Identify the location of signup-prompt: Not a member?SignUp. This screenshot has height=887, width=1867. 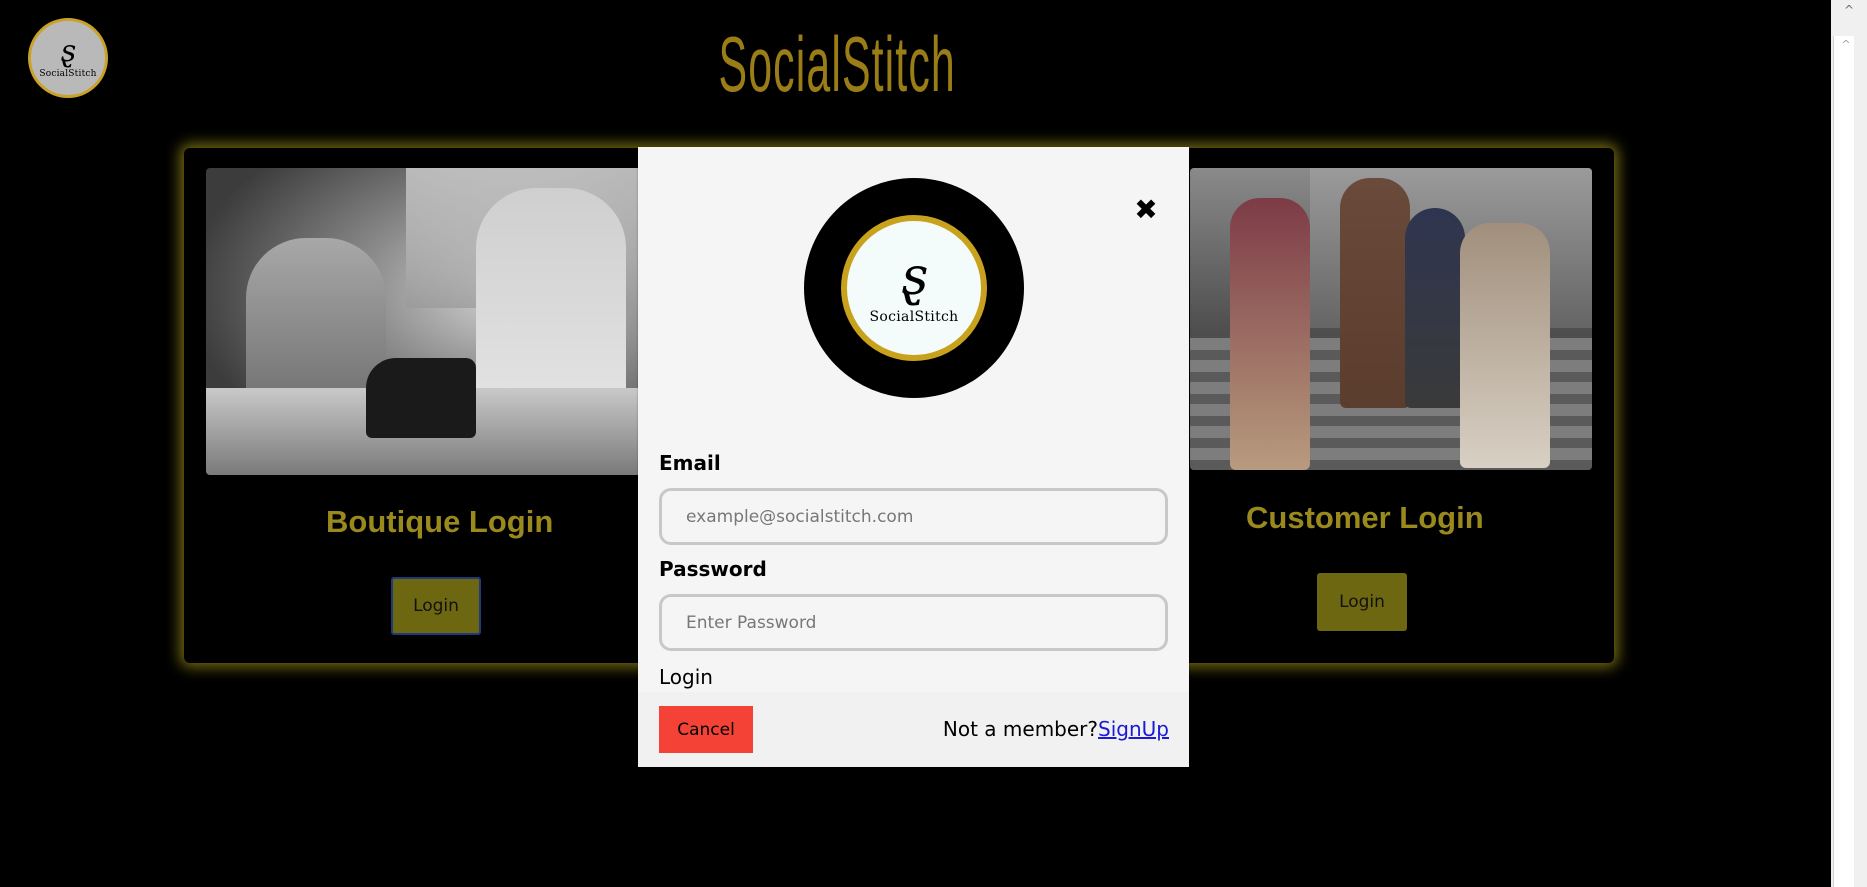
(1056, 729).